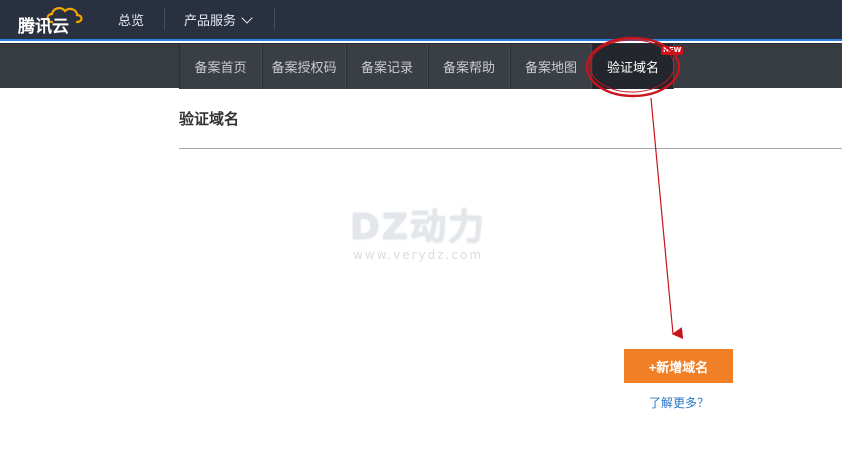  Describe the element at coordinates (679, 402) in the screenshot. I see `learn-more-link: 了解更多？` at that location.